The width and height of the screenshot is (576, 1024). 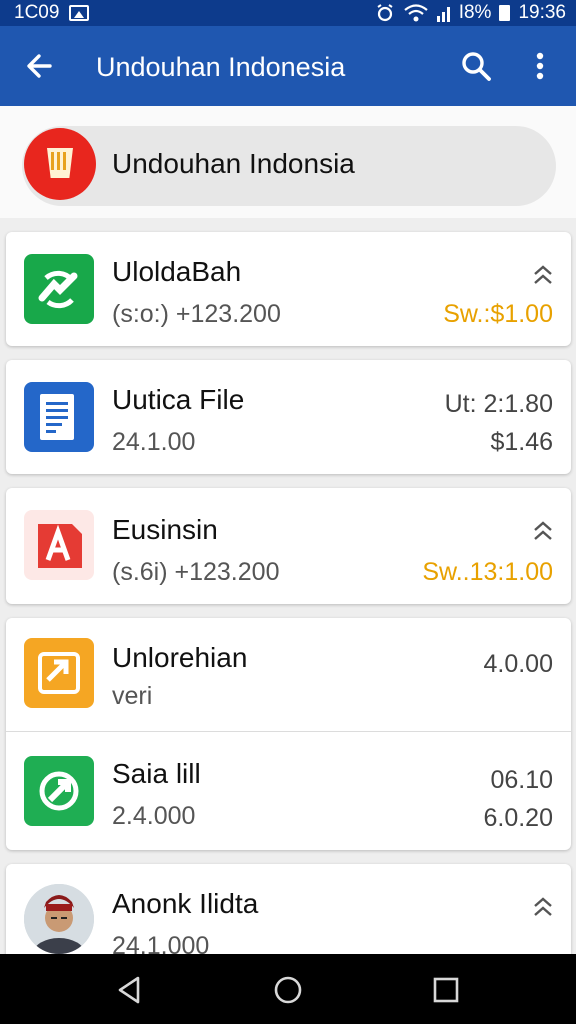 I want to click on status-time: 19:36, so click(x=542, y=12).